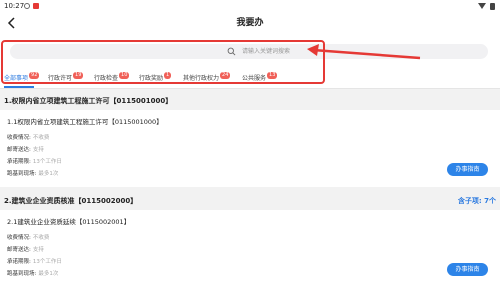 This screenshot has height=281, width=500. What do you see at coordinates (27, 6) in the screenshot?
I see `notification-icon` at bounding box center [27, 6].